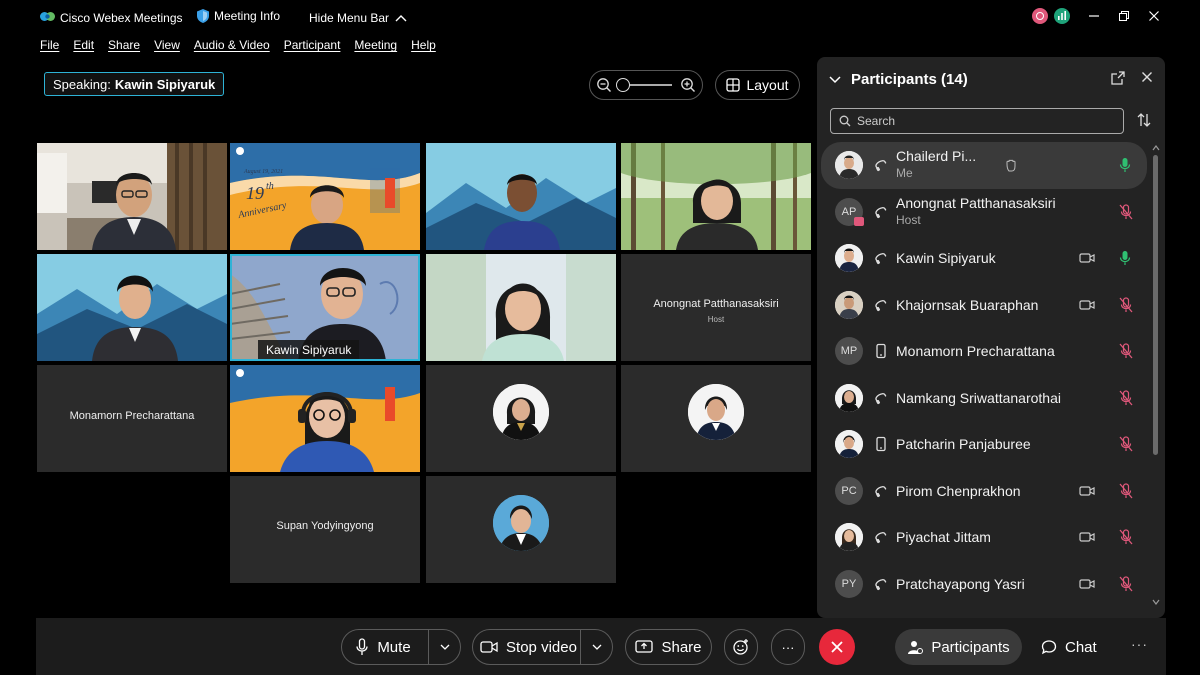 This screenshot has width=1200, height=675. Describe the element at coordinates (124, 45) in the screenshot. I see `menu-share: Share` at that location.